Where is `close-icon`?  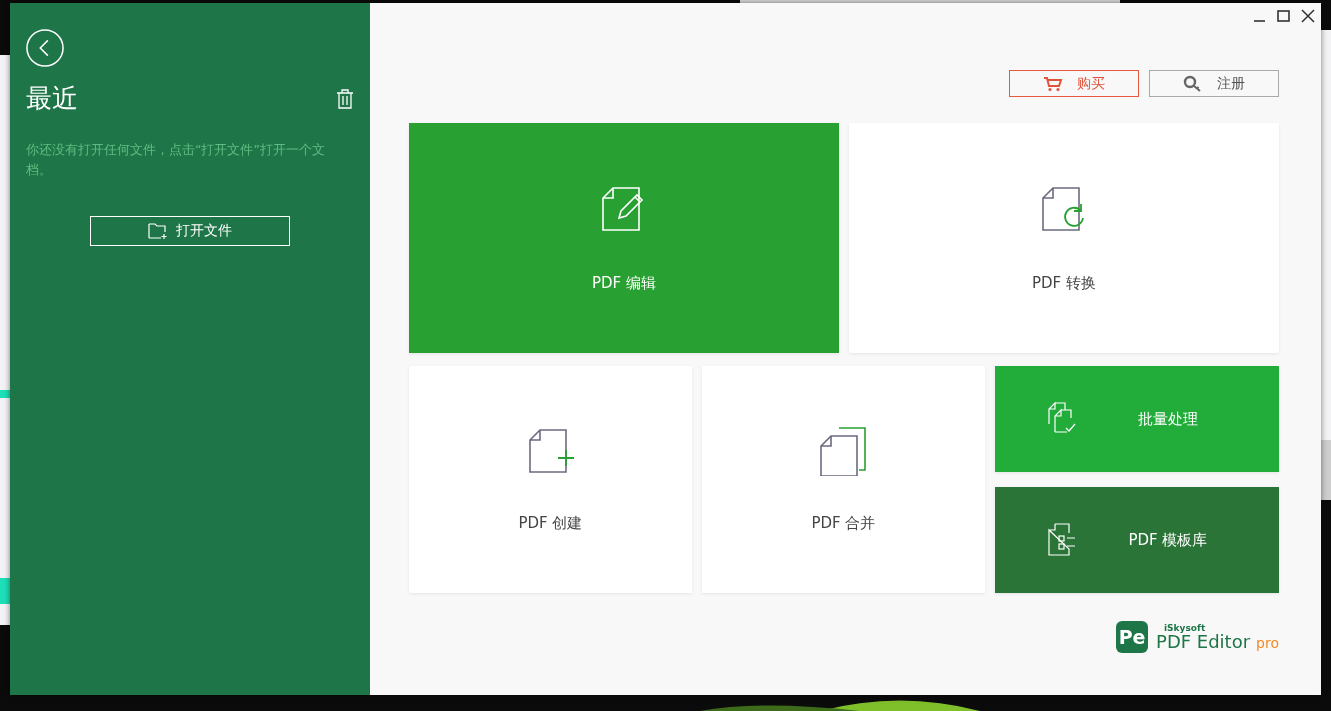 close-icon is located at coordinates (1308, 16).